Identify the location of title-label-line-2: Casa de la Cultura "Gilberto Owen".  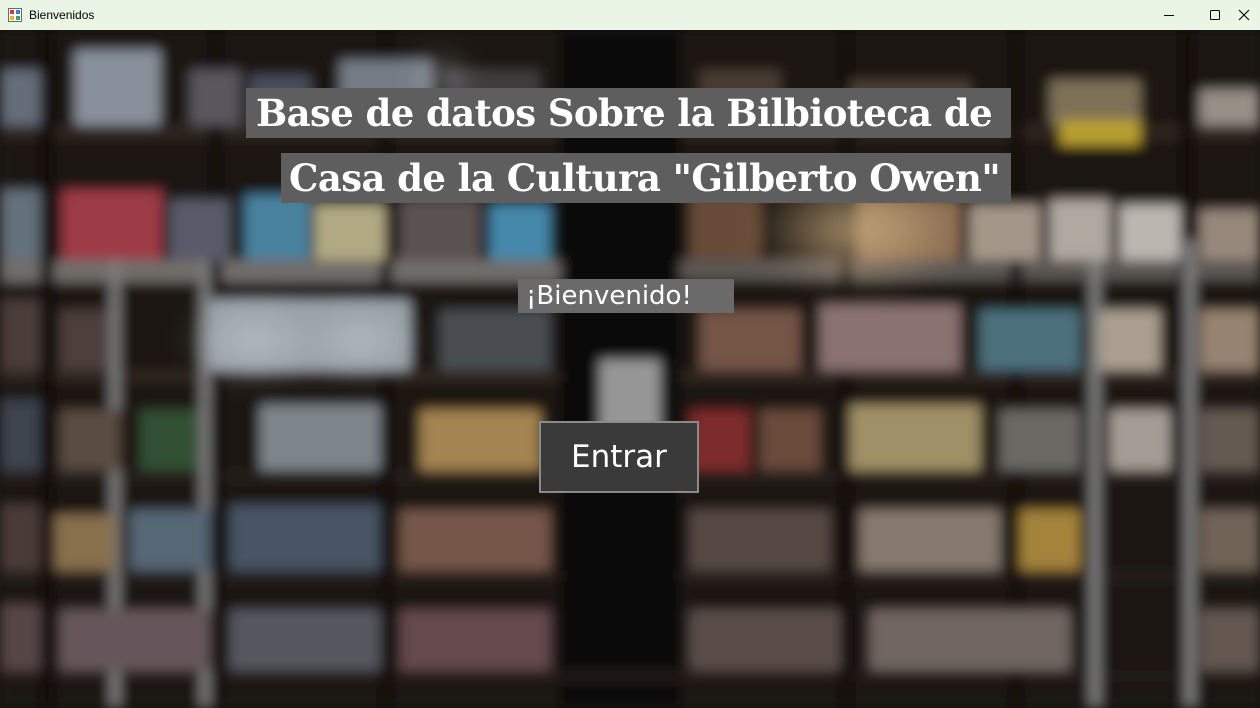
(646, 178).